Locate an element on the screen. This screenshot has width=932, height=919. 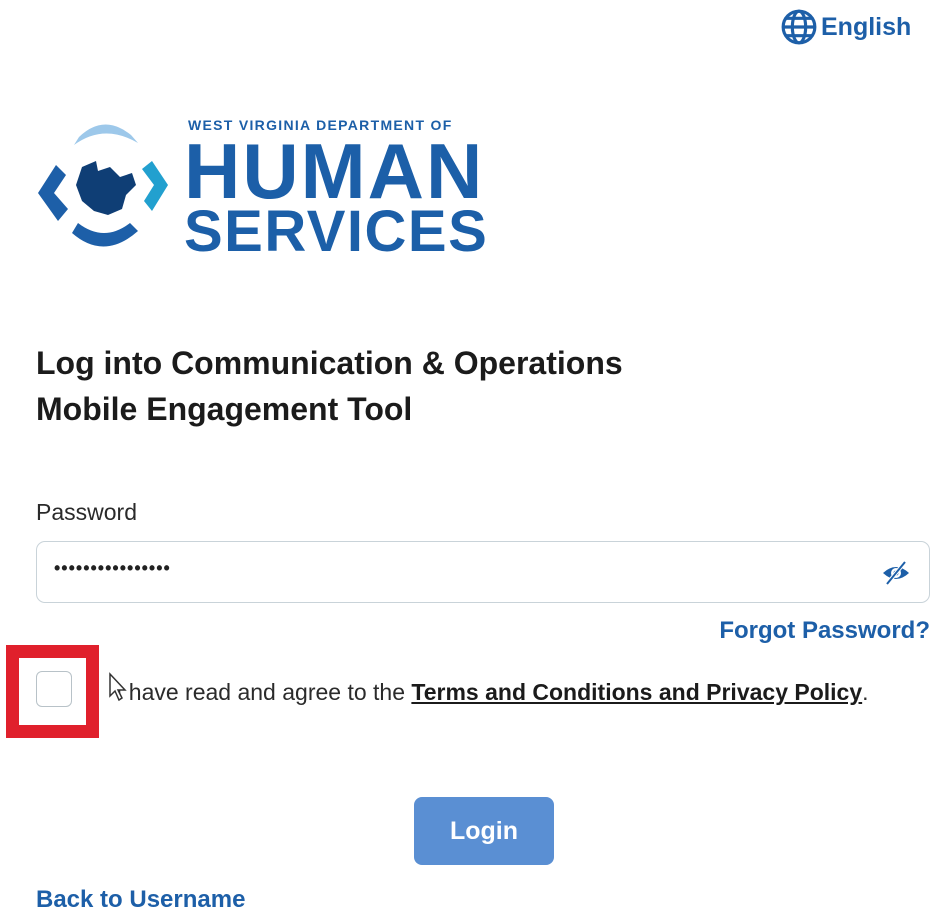
eye-slash-icon is located at coordinates (896, 573).